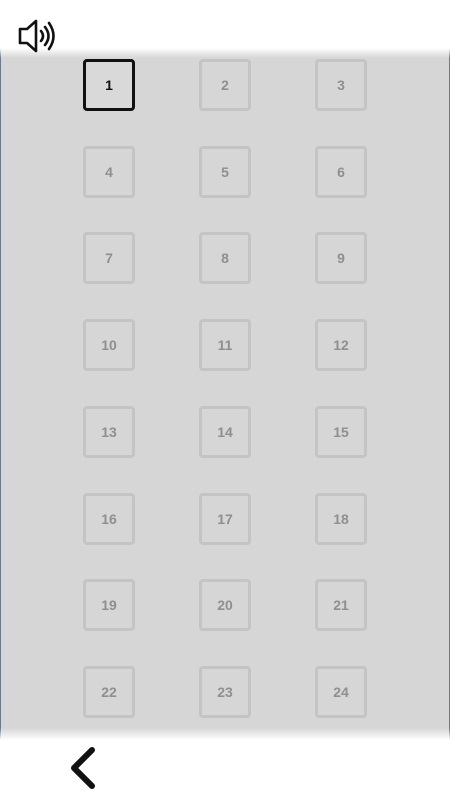  What do you see at coordinates (225, 692) in the screenshot?
I see `level-button-23: 23` at bounding box center [225, 692].